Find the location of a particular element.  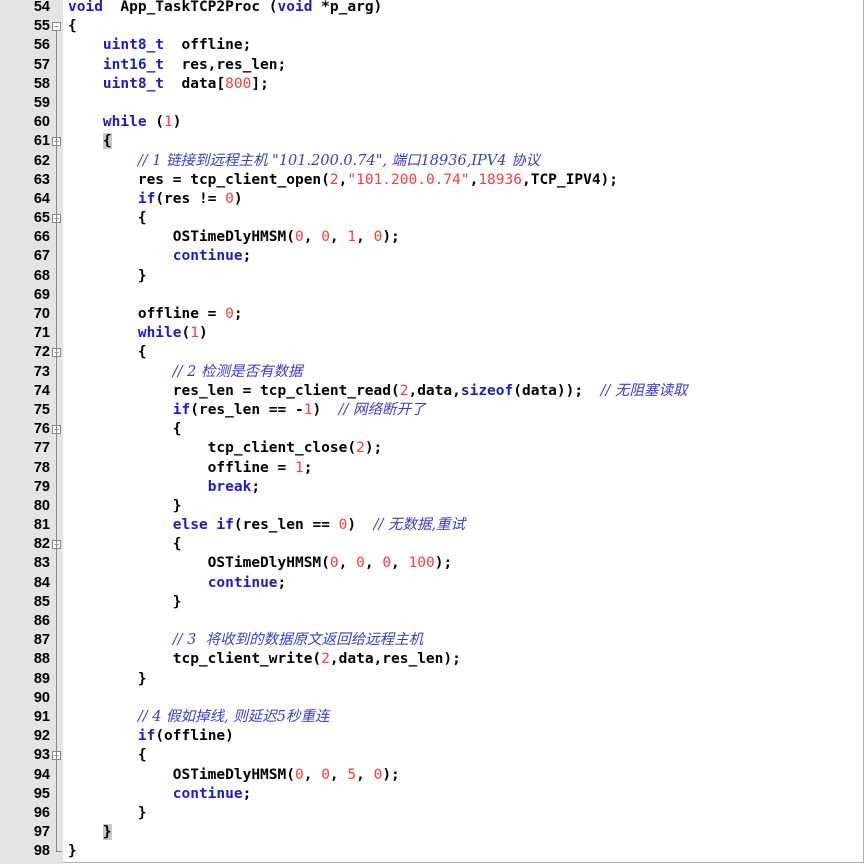

line-number: 96 is located at coordinates (41, 812).